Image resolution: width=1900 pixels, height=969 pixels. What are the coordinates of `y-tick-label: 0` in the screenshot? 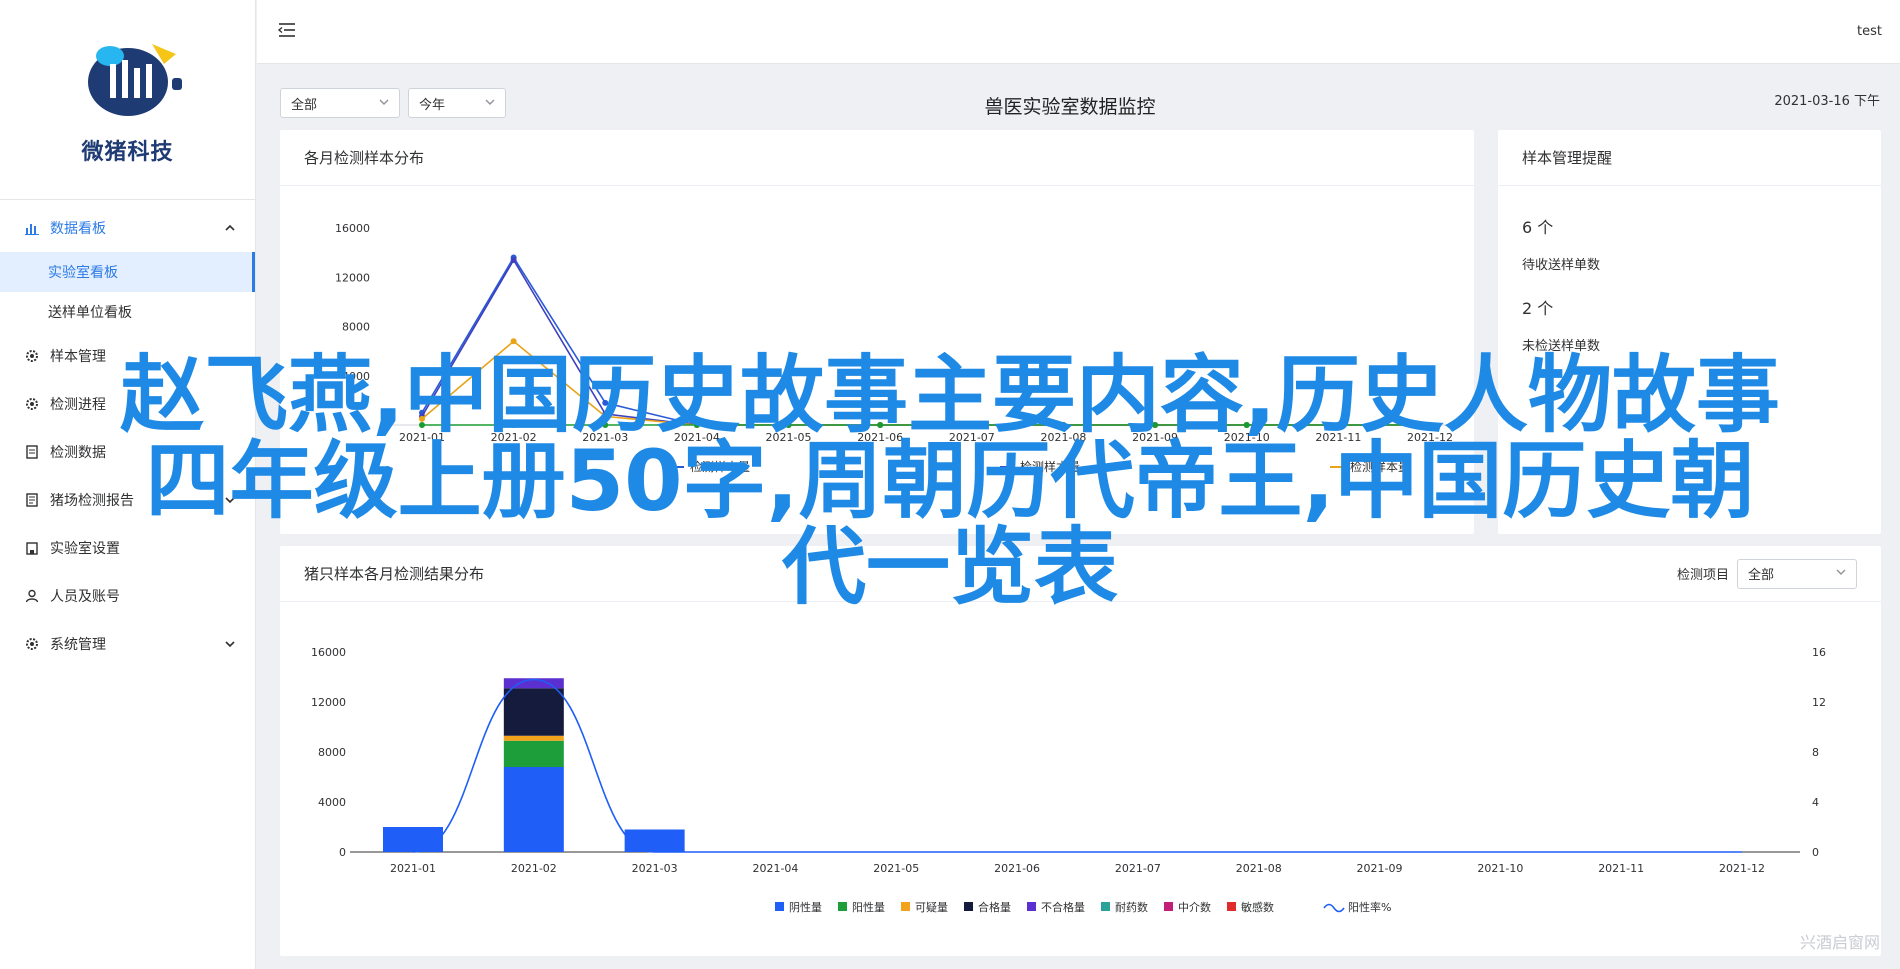 It's located at (342, 852).